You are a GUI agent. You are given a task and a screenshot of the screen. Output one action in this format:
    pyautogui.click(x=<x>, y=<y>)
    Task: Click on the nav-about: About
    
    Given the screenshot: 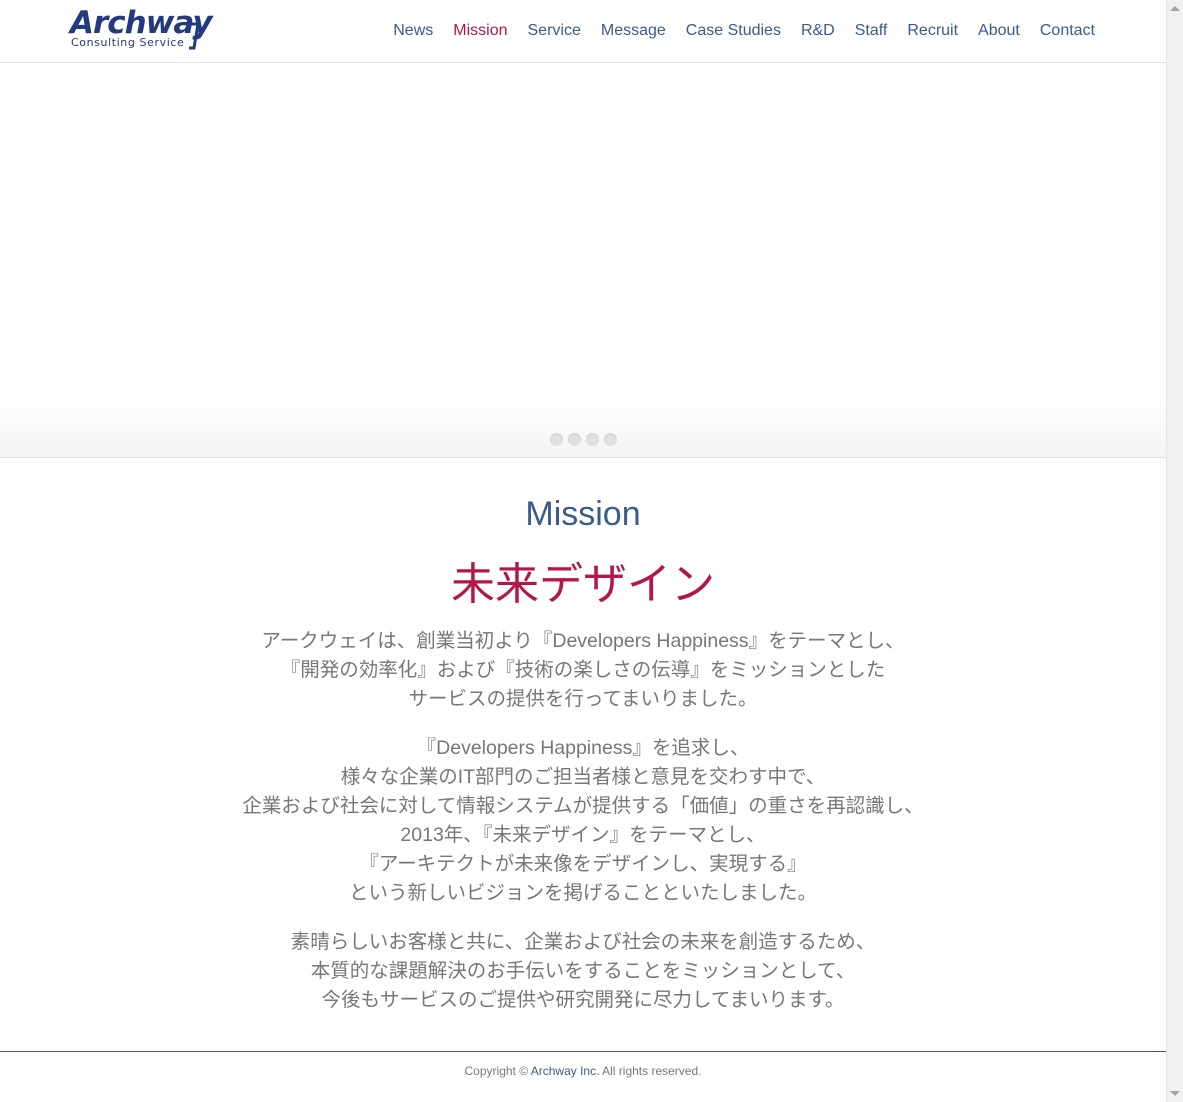 What is the action you would take?
    pyautogui.click(x=999, y=31)
    